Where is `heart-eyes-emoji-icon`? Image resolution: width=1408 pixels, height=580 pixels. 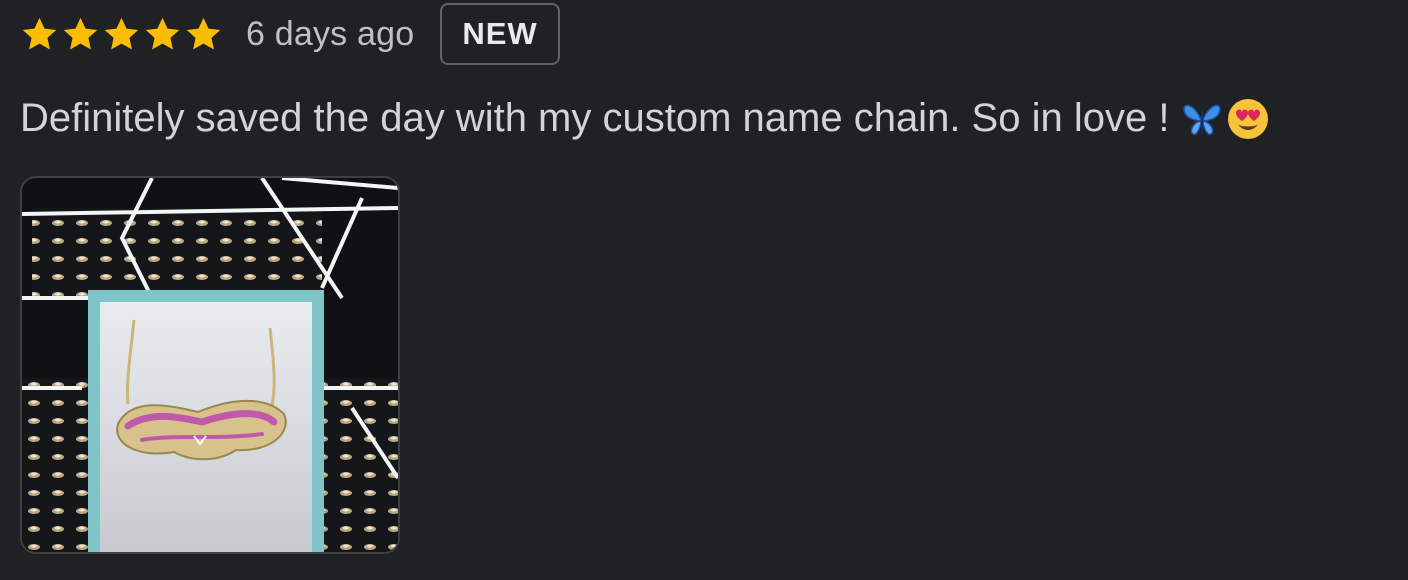
heart-eyes-emoji-icon is located at coordinates (1248, 119).